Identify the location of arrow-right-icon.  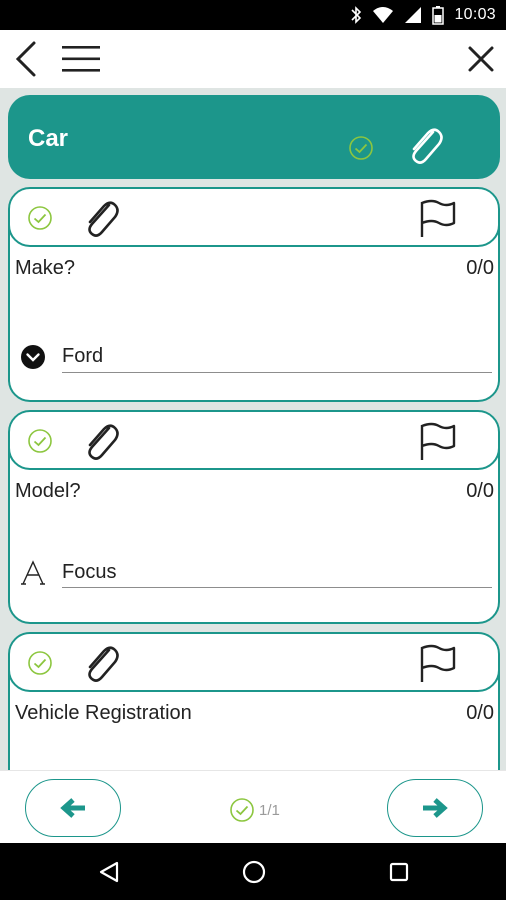
(435, 808).